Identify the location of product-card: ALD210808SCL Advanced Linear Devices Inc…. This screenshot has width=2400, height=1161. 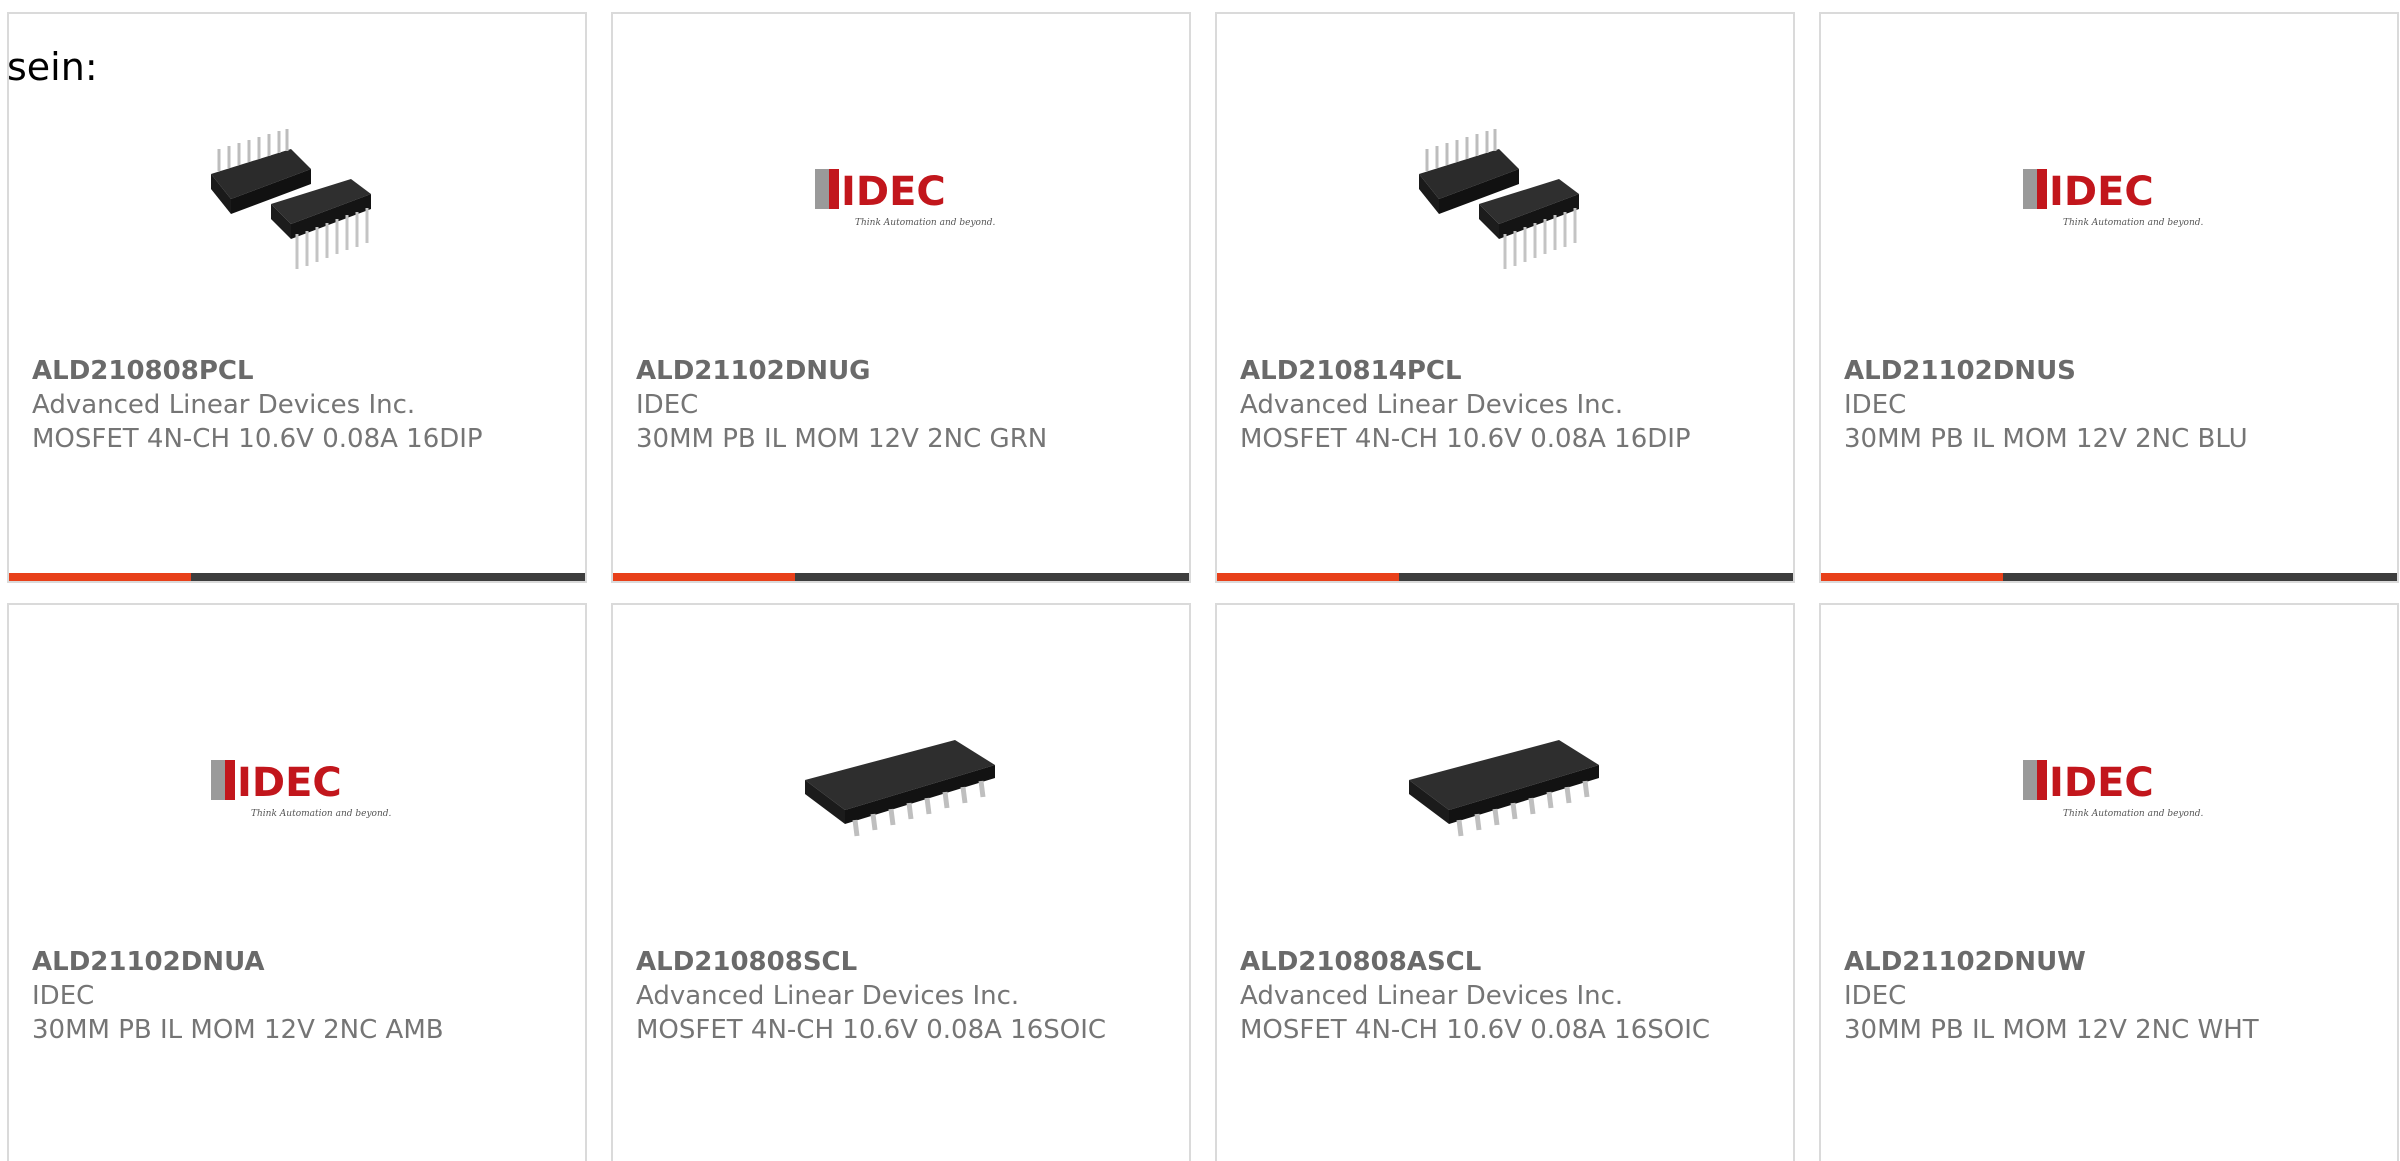
(901, 882).